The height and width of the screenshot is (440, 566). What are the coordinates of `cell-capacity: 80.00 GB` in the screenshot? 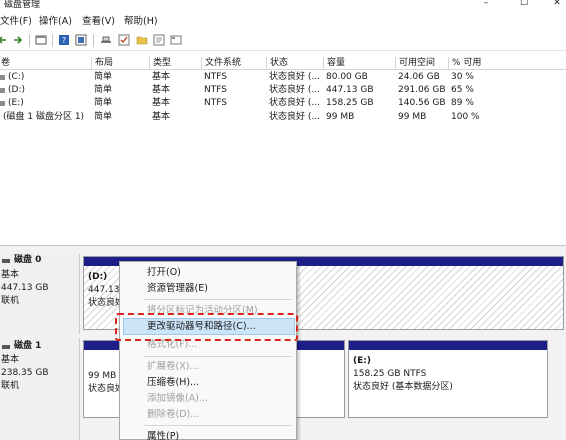 It's located at (347, 77).